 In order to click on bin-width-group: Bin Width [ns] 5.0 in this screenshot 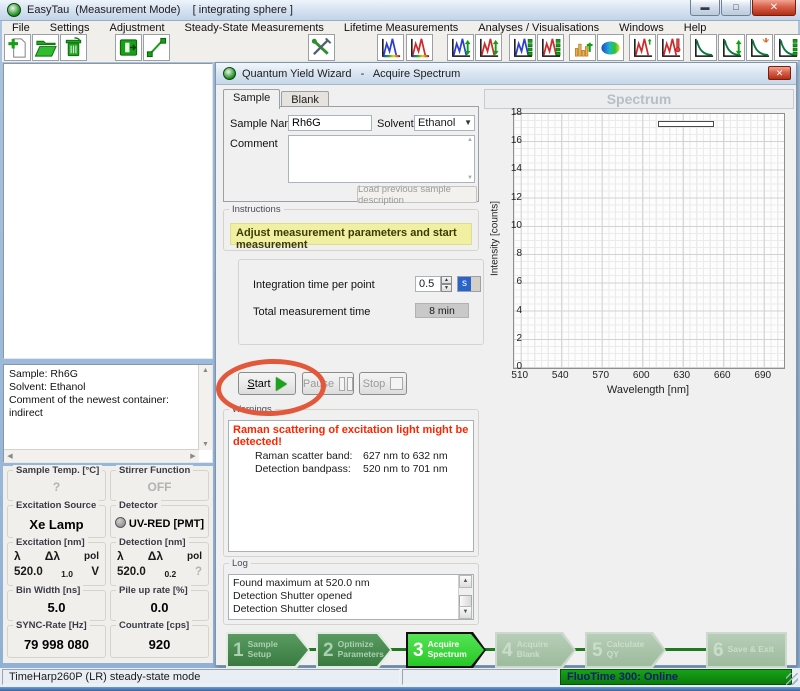, I will do `click(56, 603)`.